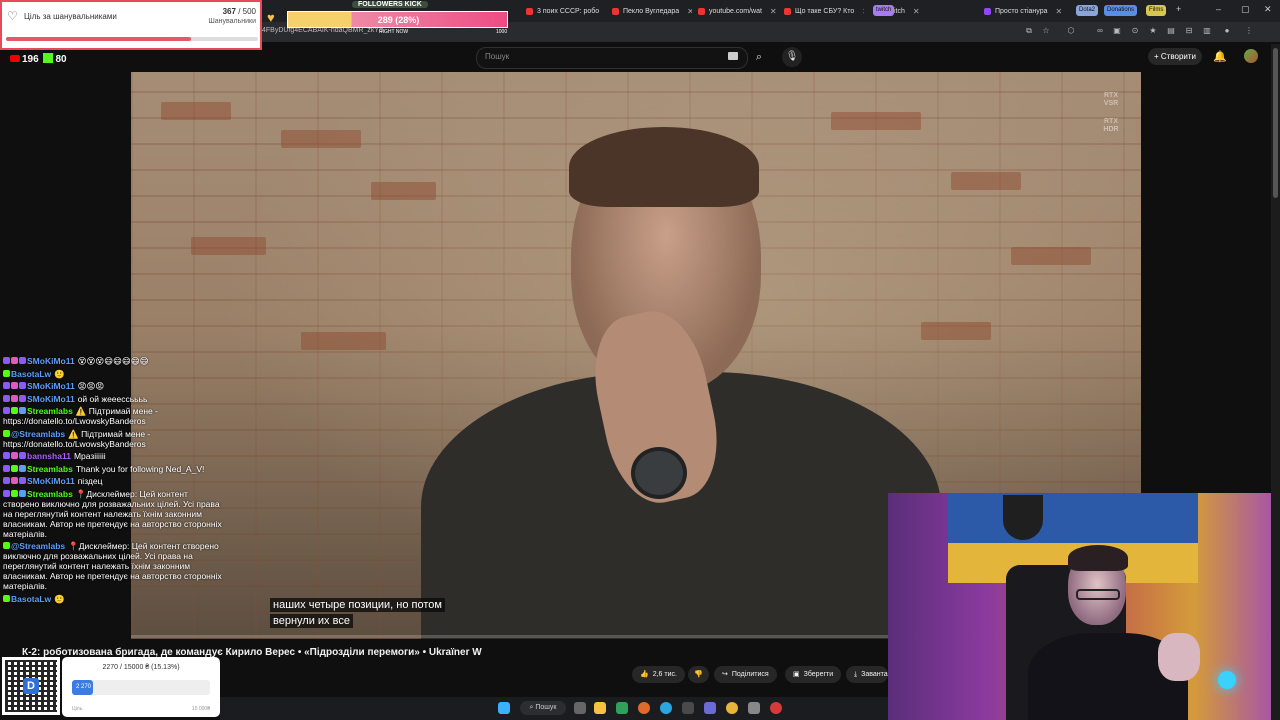  Describe the element at coordinates (1251, 56) in the screenshot. I see `avatar` at that location.